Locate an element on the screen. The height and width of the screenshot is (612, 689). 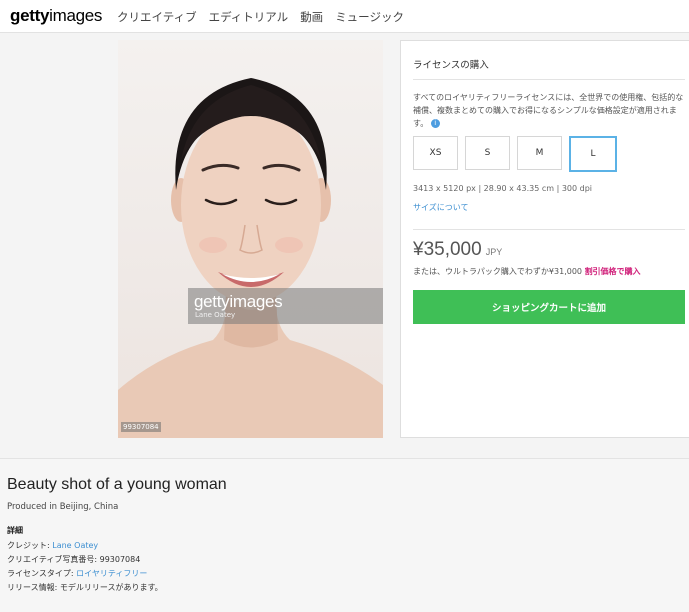
image-caption: Produced in Beijing, China is located at coordinates (63, 507).